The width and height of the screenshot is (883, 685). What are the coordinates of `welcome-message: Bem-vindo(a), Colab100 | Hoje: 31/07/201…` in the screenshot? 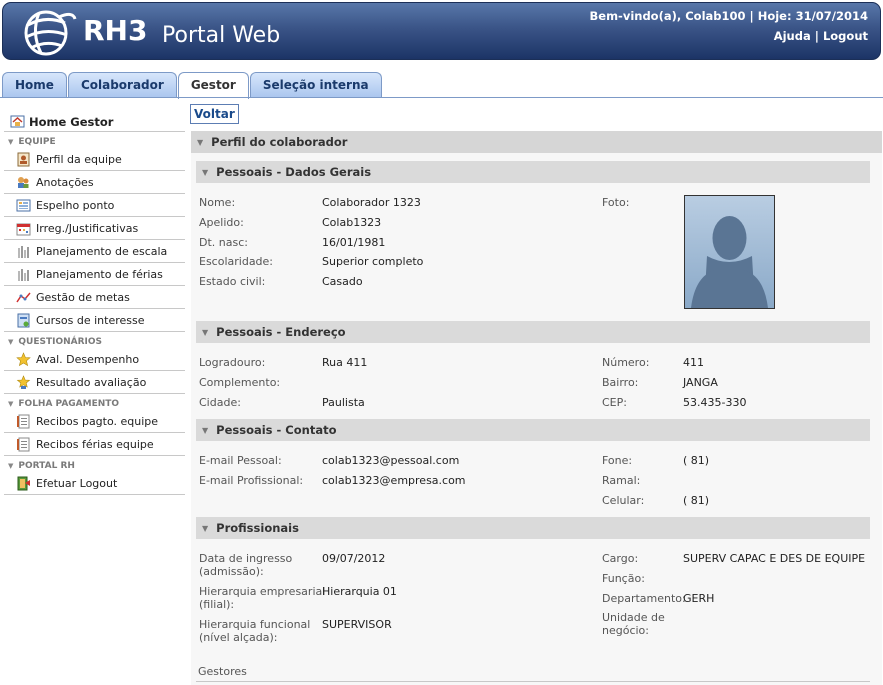 It's located at (729, 16).